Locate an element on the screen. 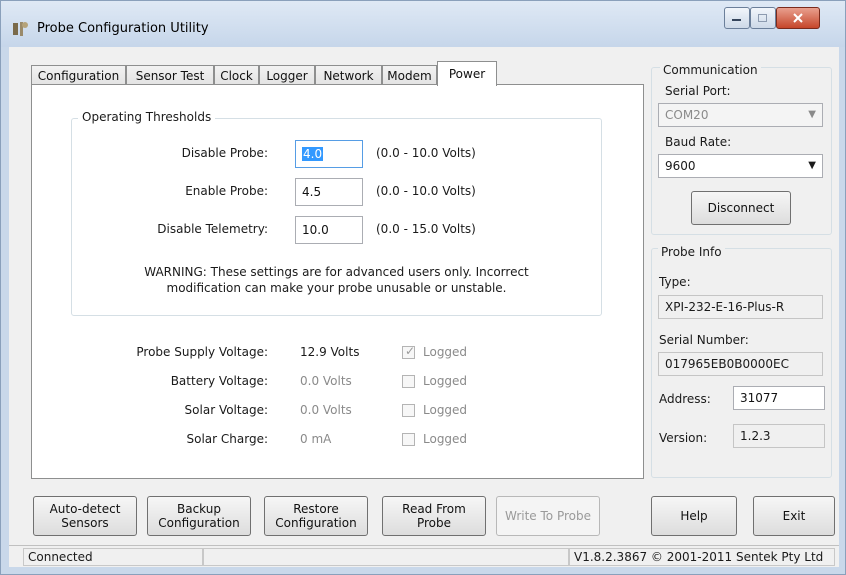 This screenshot has height=575, width=846. exit-button: Exit is located at coordinates (794, 516).